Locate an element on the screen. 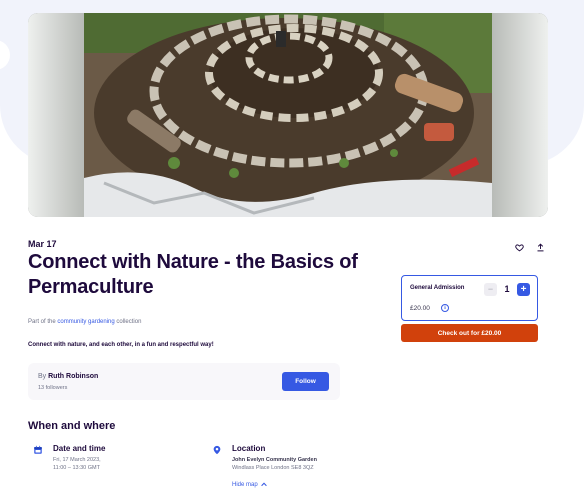 This screenshot has width=584, height=499. share-icon is located at coordinates (540, 246).